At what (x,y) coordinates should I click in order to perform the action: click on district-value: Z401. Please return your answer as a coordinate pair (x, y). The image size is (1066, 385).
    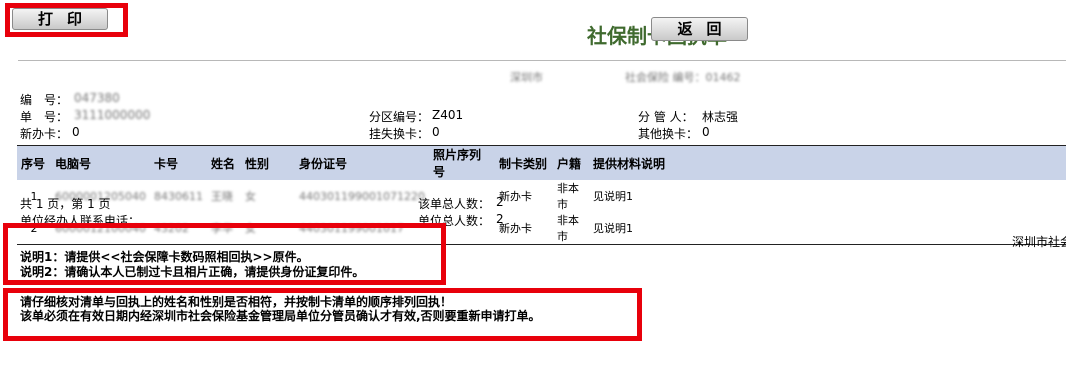
    Looking at the image, I should click on (448, 115).